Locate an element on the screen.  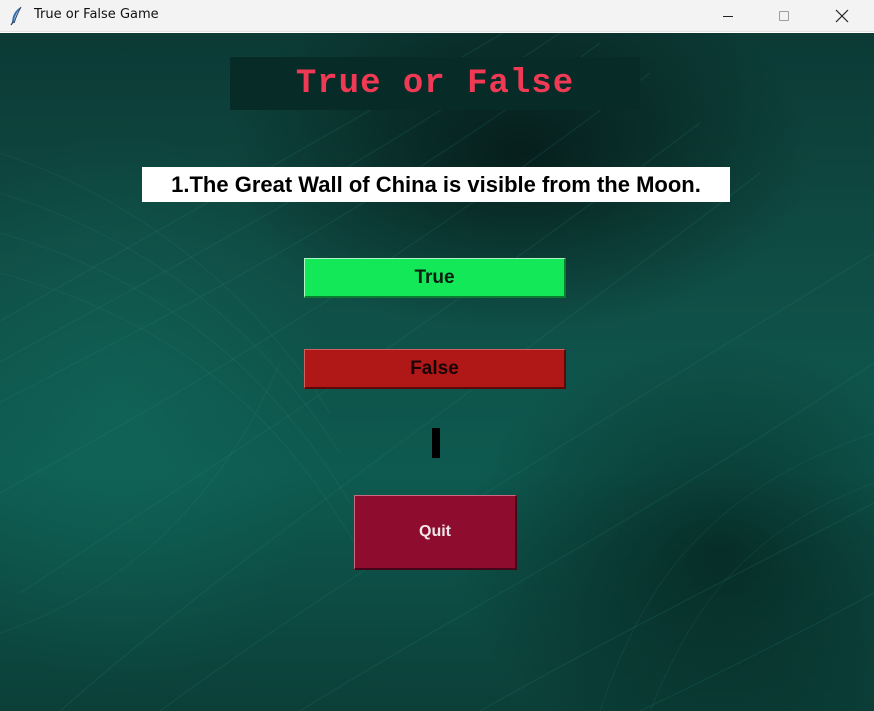
true-button: True is located at coordinates (435, 278).